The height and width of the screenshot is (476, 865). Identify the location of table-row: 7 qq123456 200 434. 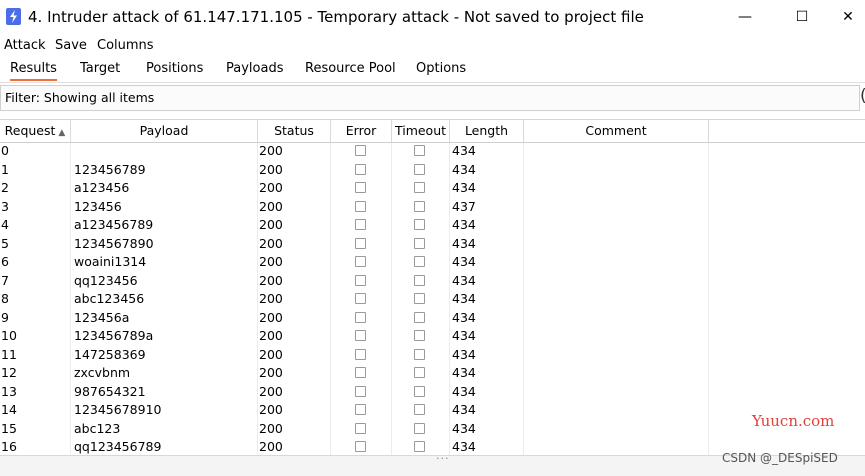
(432, 281).